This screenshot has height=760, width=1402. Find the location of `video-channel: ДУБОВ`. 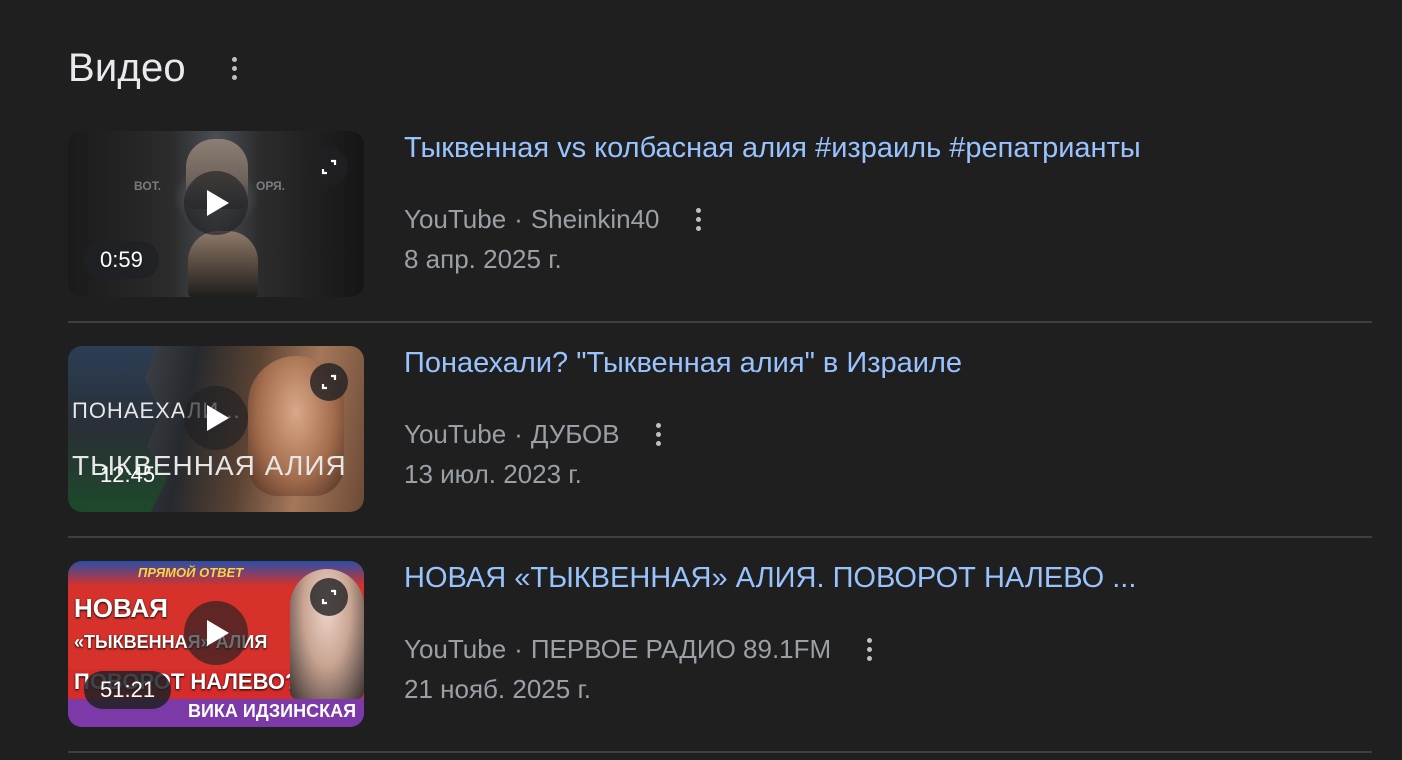

video-channel: ДУБОВ is located at coordinates (575, 434).